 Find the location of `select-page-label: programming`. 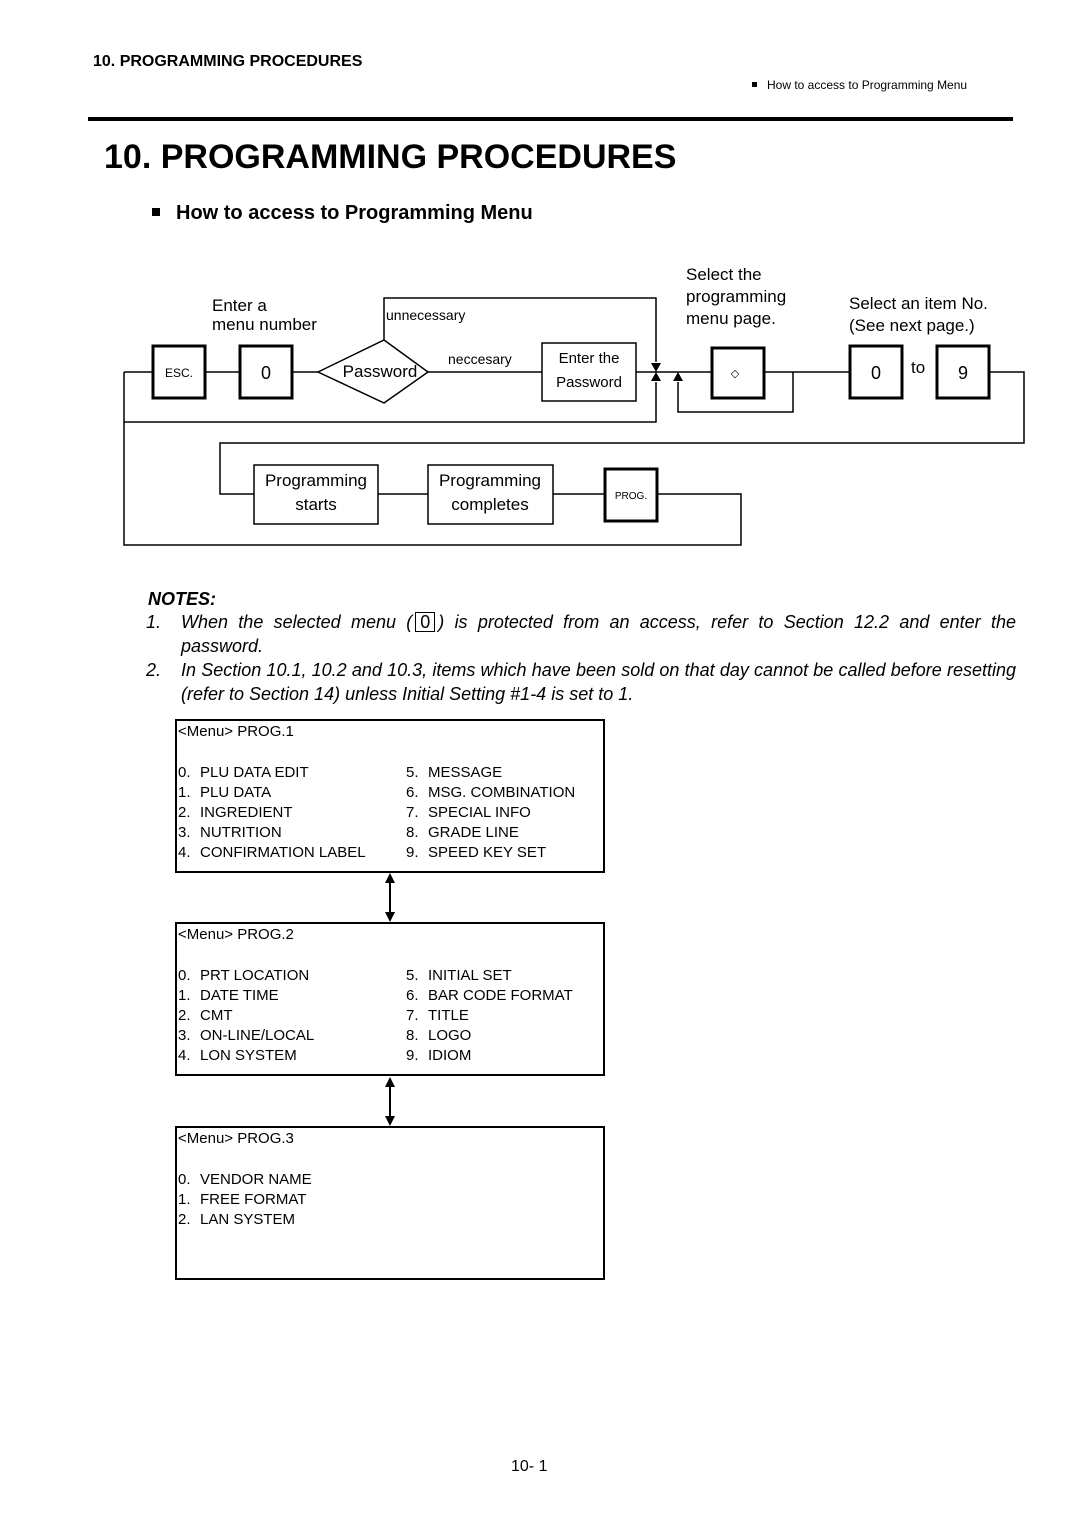

select-page-label: programming is located at coordinates (736, 296).